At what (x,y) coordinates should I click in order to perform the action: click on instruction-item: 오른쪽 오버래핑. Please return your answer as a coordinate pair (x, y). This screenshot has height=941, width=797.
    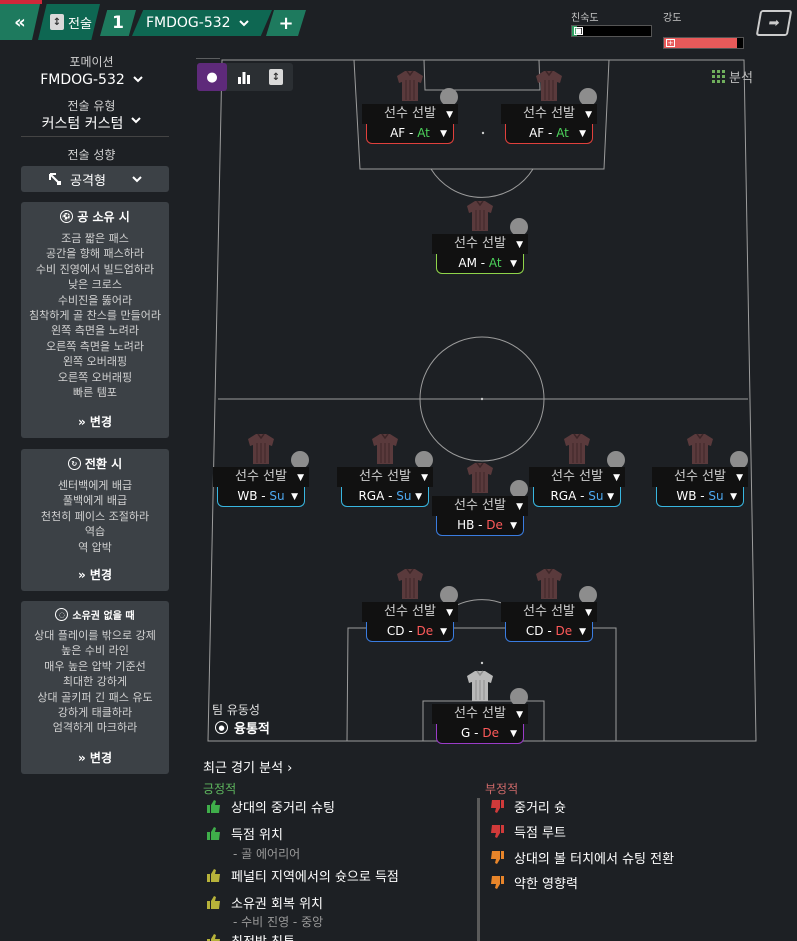
    Looking at the image, I should click on (95, 377).